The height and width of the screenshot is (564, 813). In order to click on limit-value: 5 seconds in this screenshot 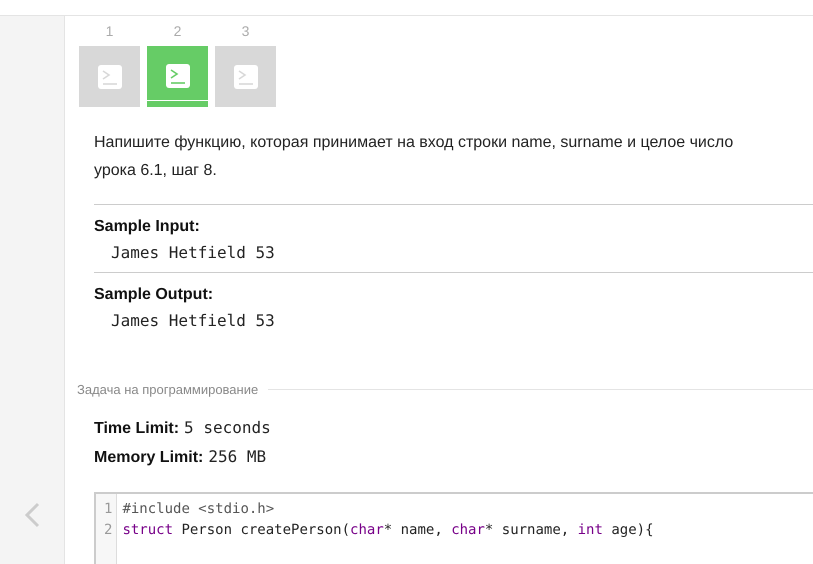, I will do `click(227, 428)`.